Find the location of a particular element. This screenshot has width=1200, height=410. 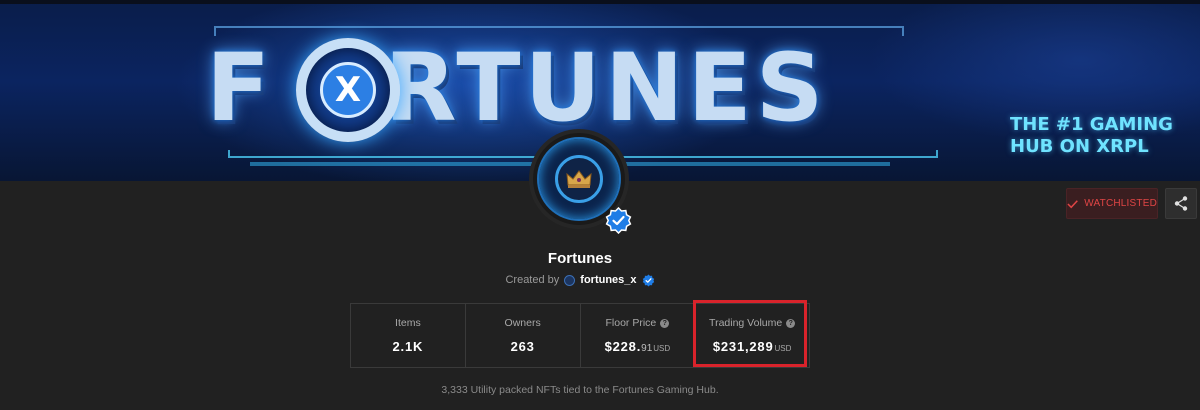

stat-floor-value: $228.91USD is located at coordinates (638, 346).